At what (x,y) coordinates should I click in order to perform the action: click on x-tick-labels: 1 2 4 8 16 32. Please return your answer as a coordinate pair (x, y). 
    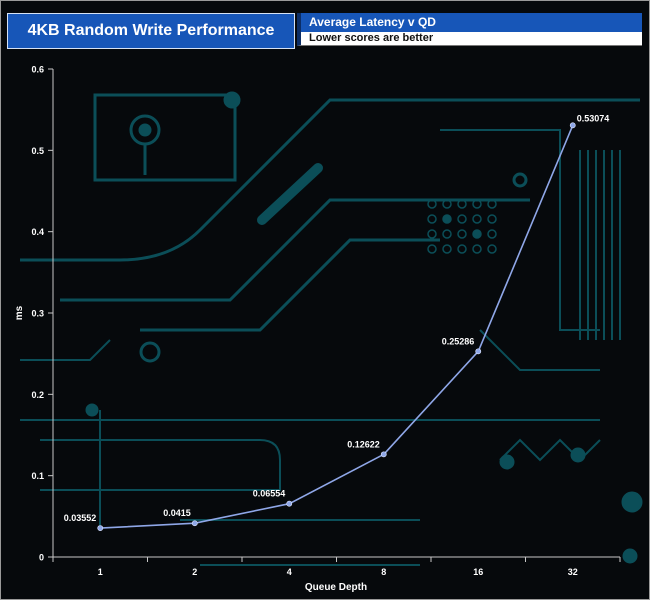
    Looking at the image, I should click on (338, 572).